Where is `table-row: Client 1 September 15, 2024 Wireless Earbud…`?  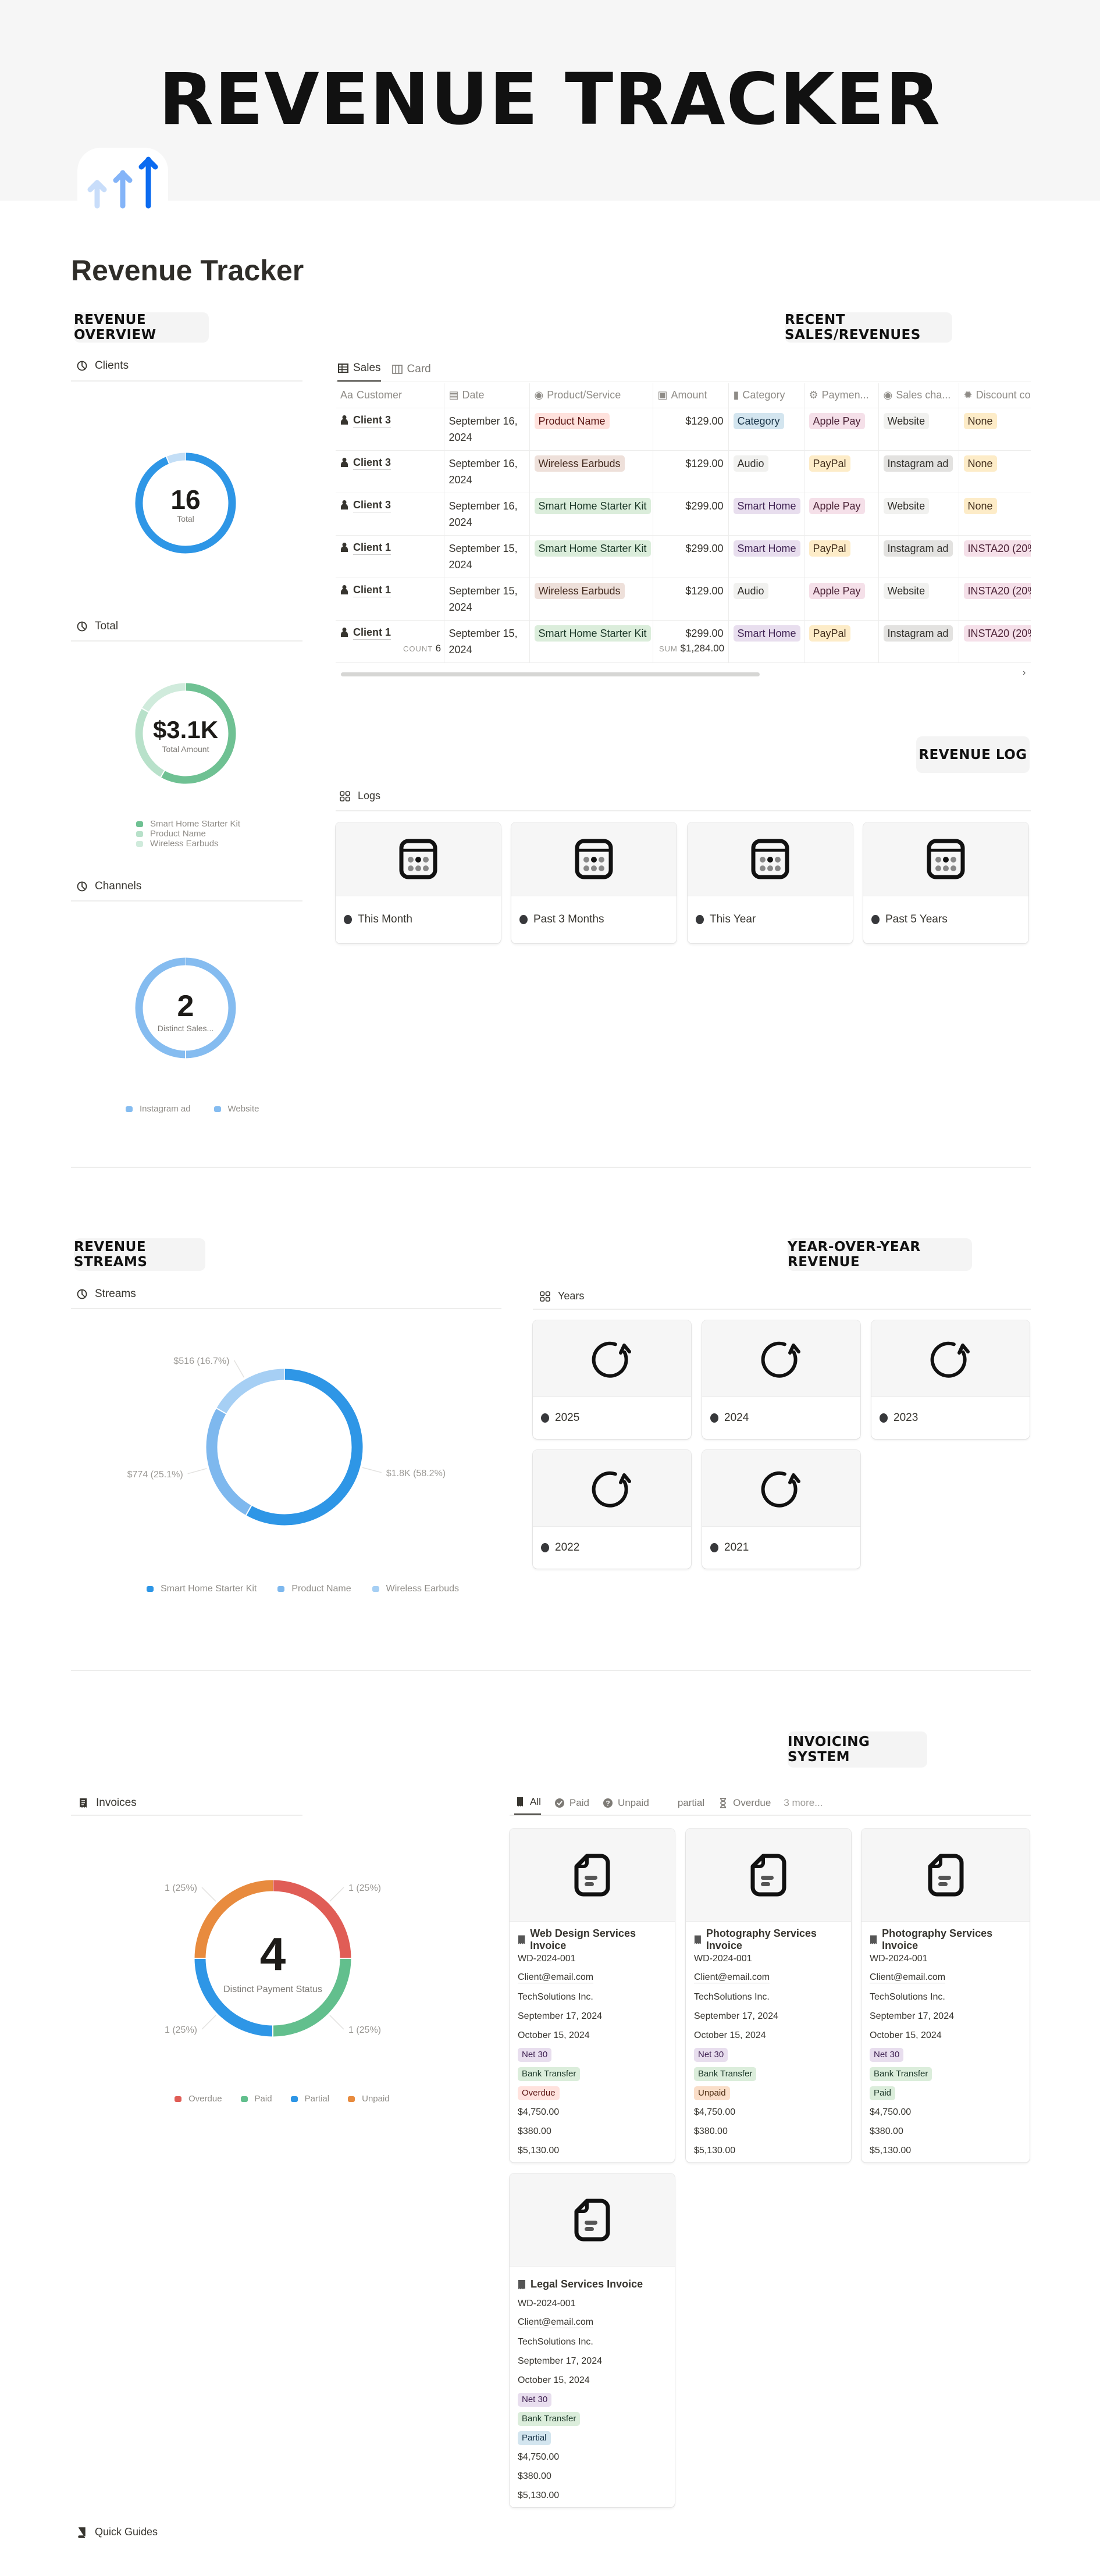 table-row: Client 1 September 15, 2024 Wireless Earbud… is located at coordinates (683, 599).